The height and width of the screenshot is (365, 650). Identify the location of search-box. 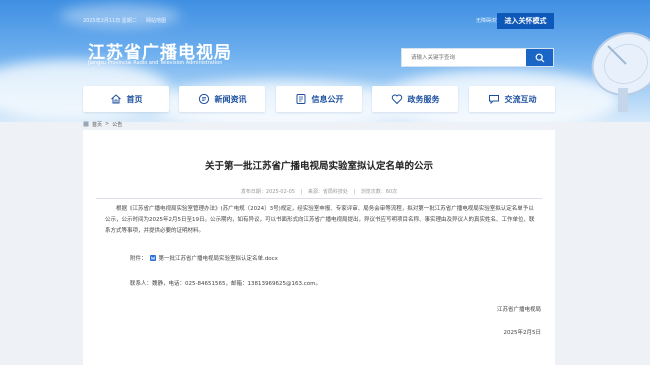
(477, 57).